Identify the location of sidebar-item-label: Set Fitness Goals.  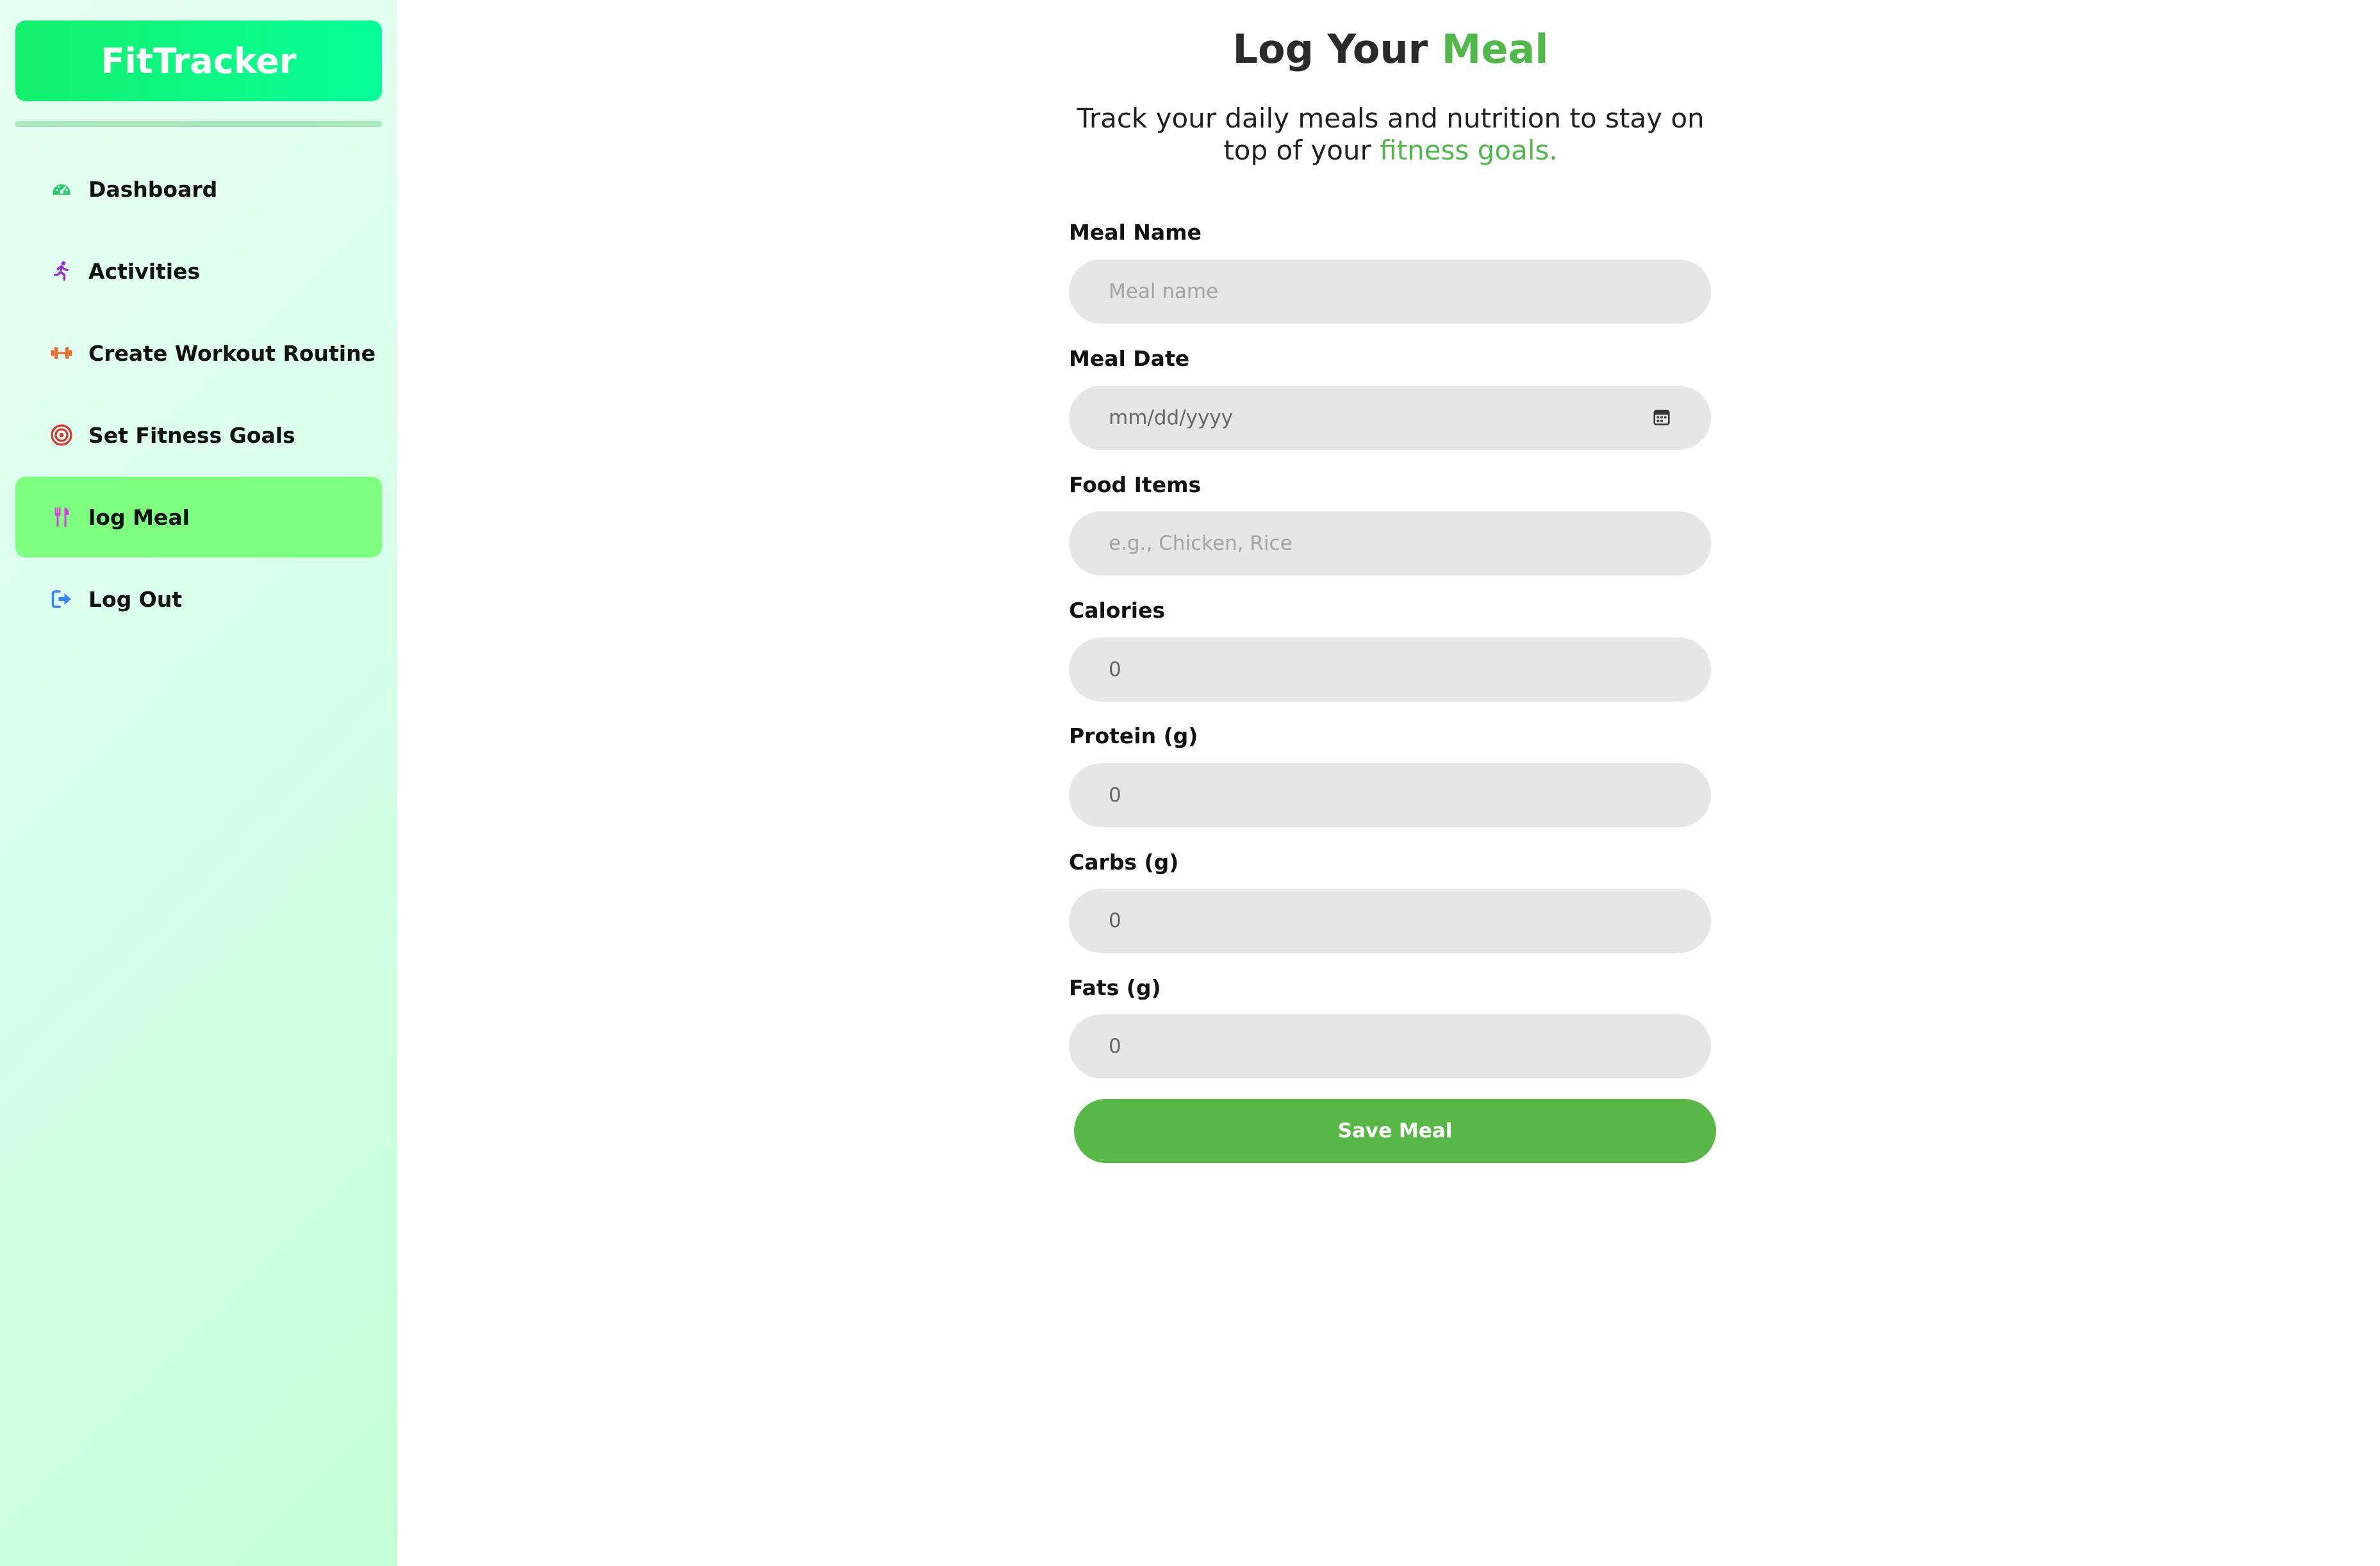
(191, 435).